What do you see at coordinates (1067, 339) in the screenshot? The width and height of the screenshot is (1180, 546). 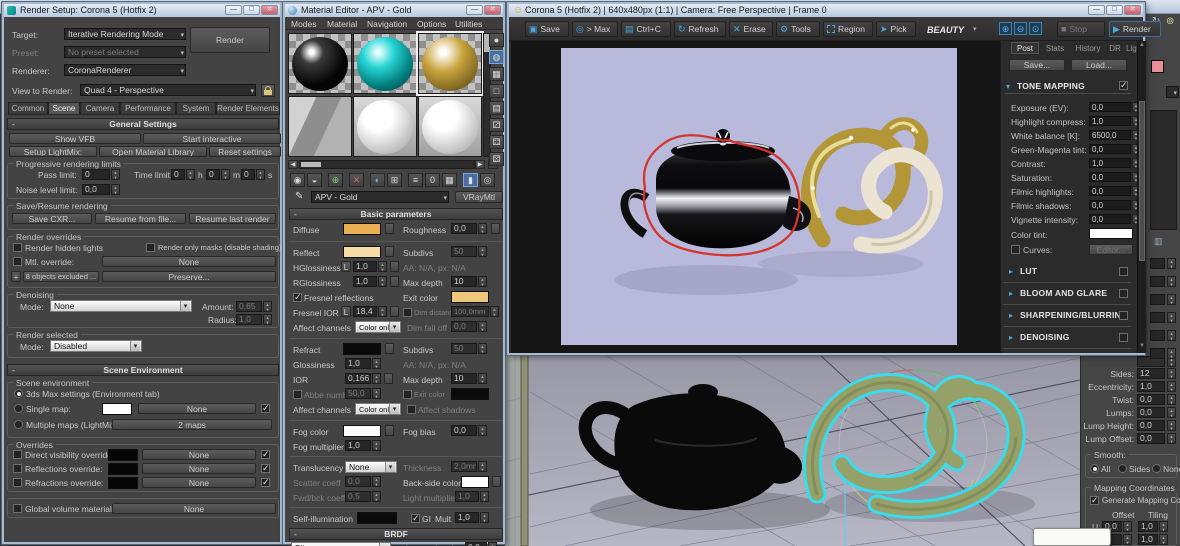 I see `denoising-section: ▸ DENOISING` at bounding box center [1067, 339].